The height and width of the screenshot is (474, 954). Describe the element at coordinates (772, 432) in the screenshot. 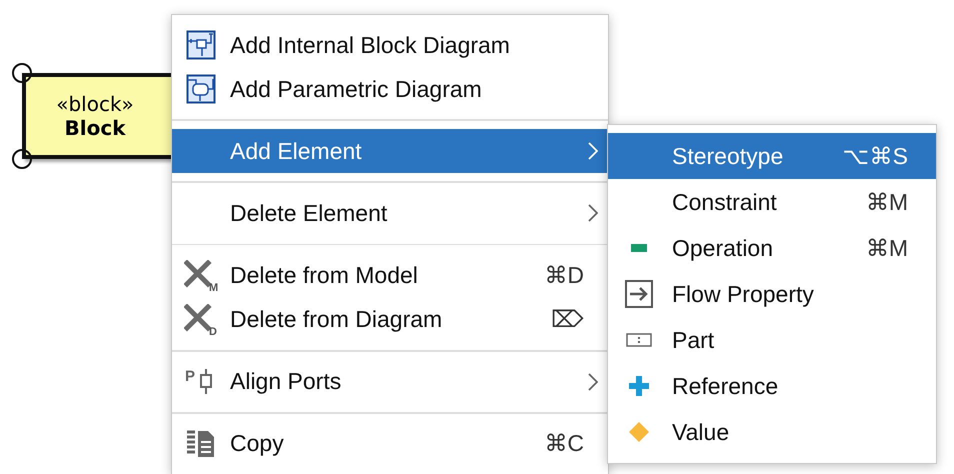

I see `submenu-item: Value` at that location.